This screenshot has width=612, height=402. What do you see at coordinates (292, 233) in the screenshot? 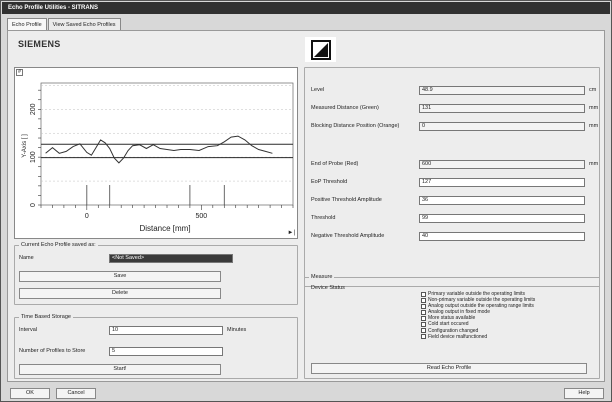
I see `chart-scroll-arrow-icon: ►|` at bounding box center [292, 233].